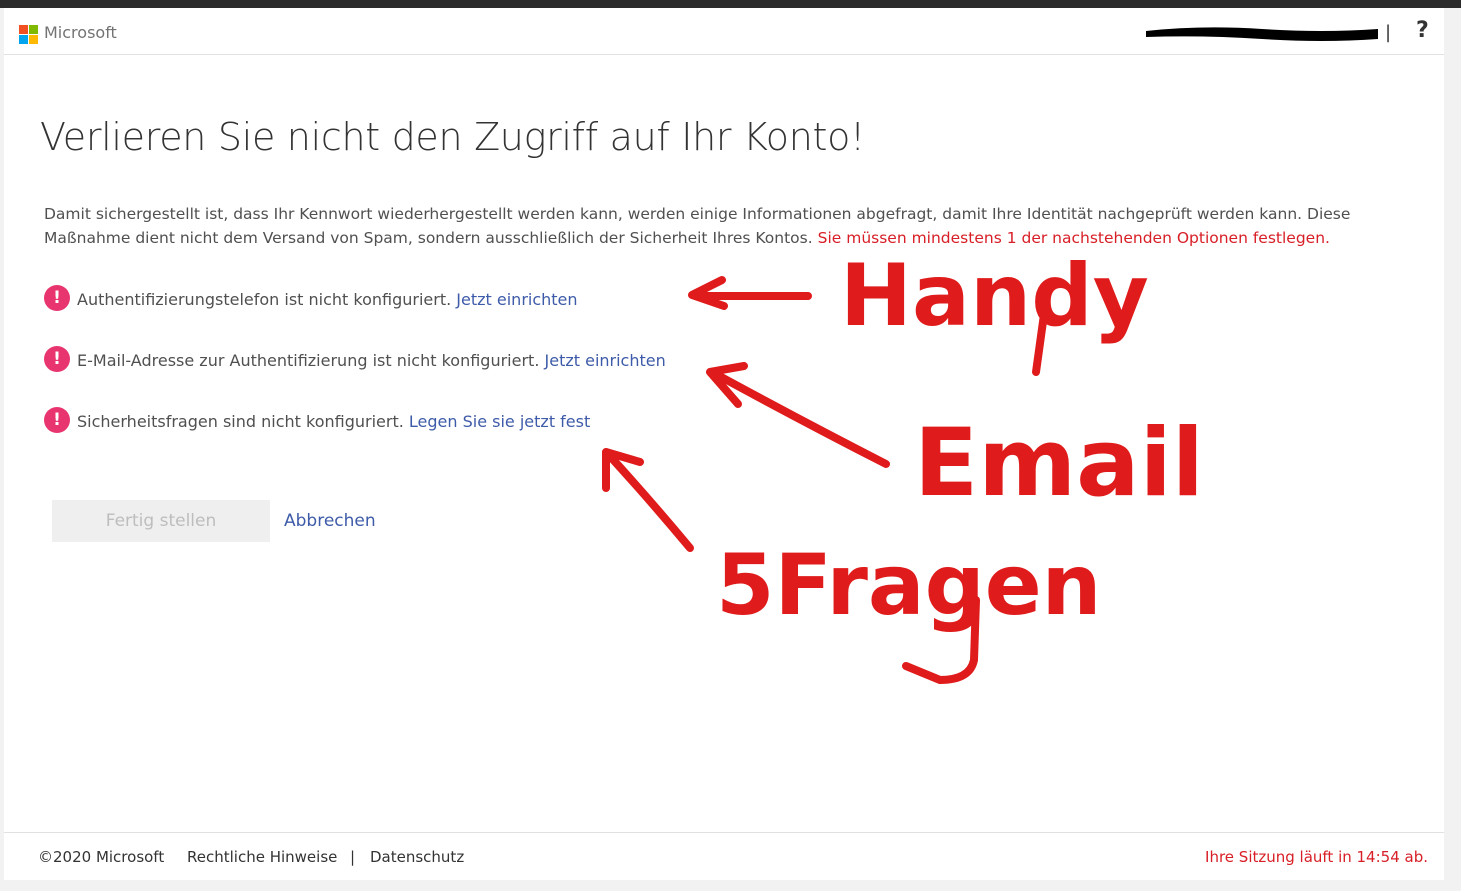 The image size is (1461, 891). Describe the element at coordinates (262, 857) in the screenshot. I see `legal-link: Rechtliche Hinweise` at that location.